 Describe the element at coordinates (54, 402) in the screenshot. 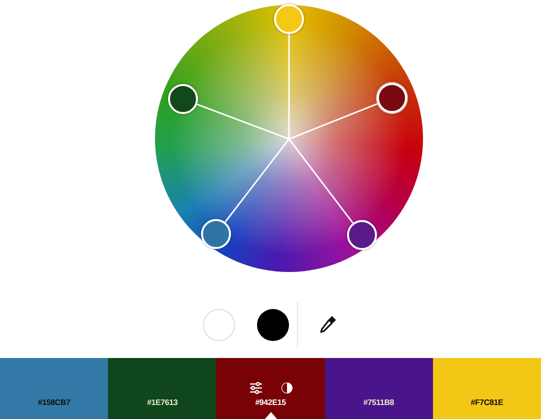

I see `hex-label: #158CB7` at that location.